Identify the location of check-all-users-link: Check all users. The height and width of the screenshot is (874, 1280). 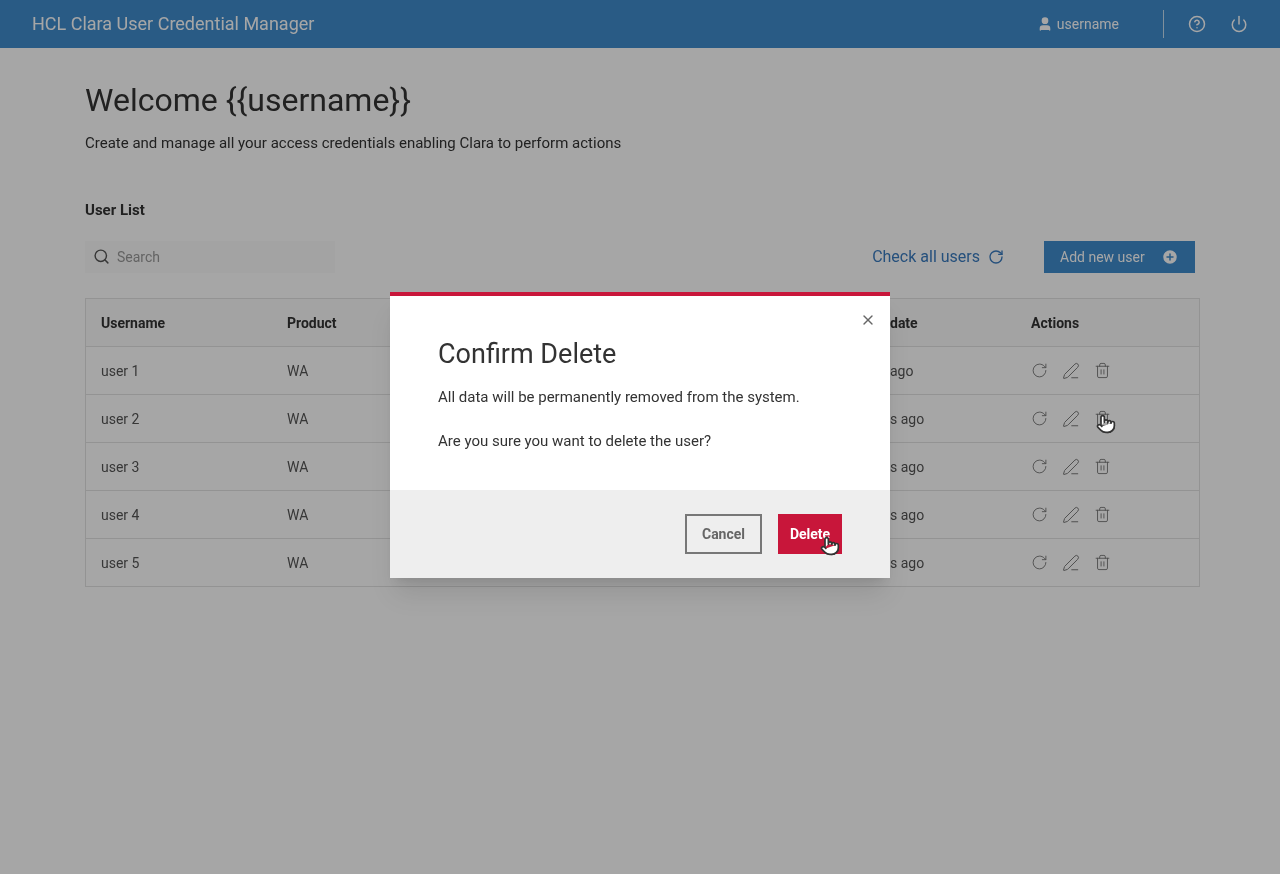
(938, 257).